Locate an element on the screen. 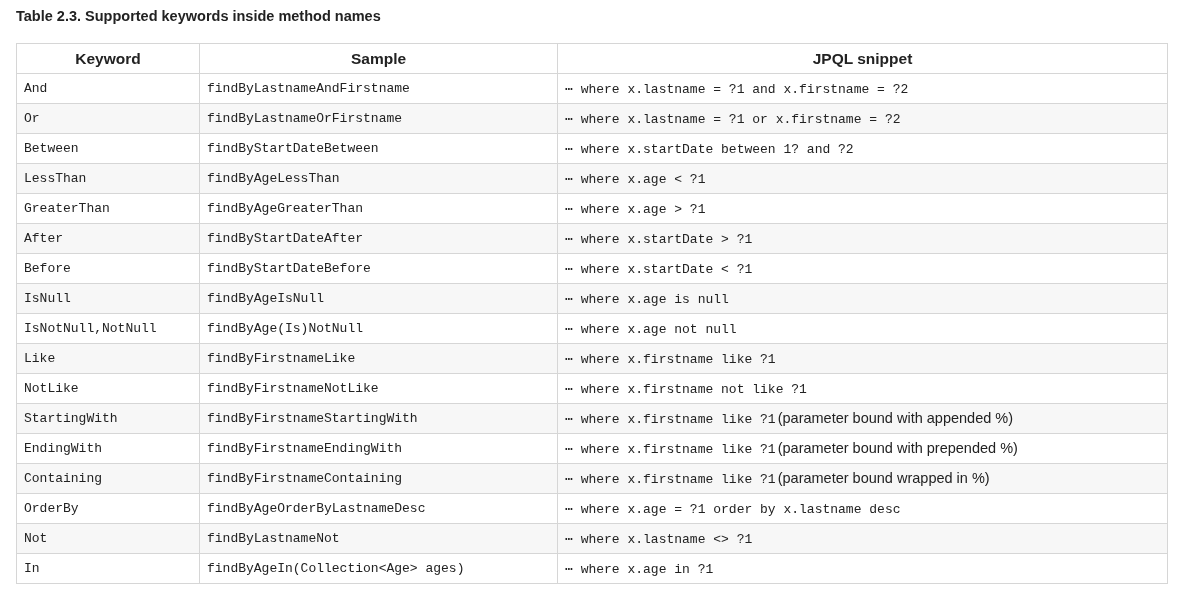  table-cell: findByStartDateAfter is located at coordinates (378, 238).